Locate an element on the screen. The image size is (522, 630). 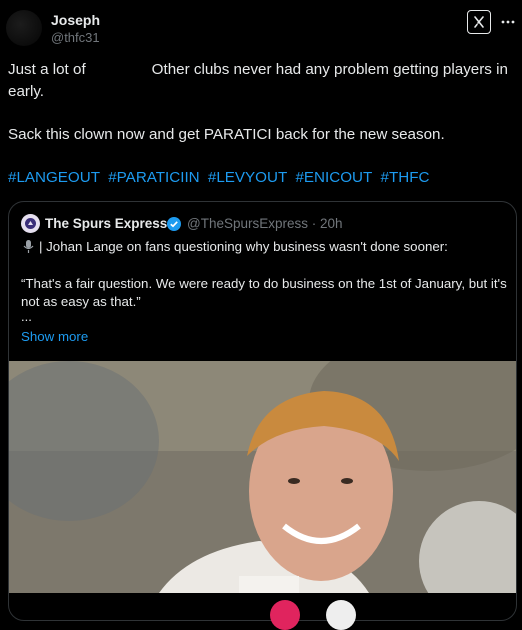
hashtag-link: #PARATICIIN is located at coordinates (153, 177).